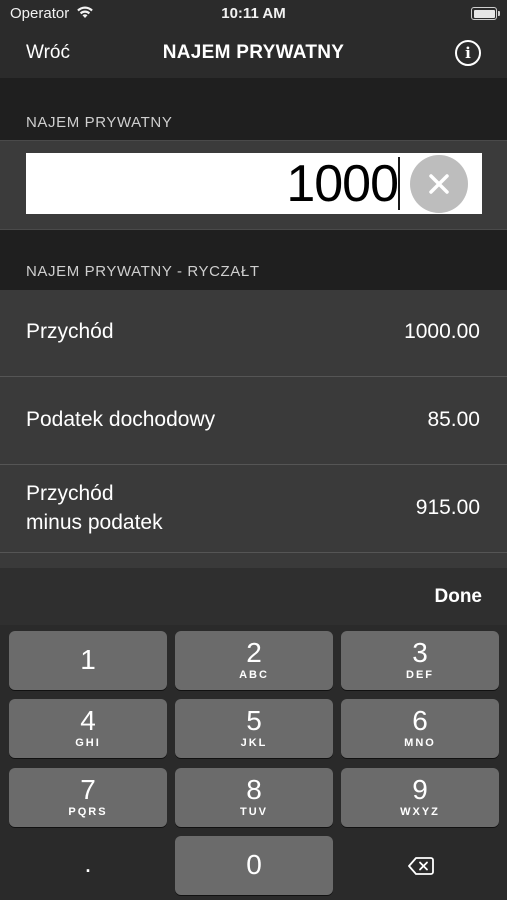  Describe the element at coordinates (88, 720) in the screenshot. I see `key-digit: 4` at that location.